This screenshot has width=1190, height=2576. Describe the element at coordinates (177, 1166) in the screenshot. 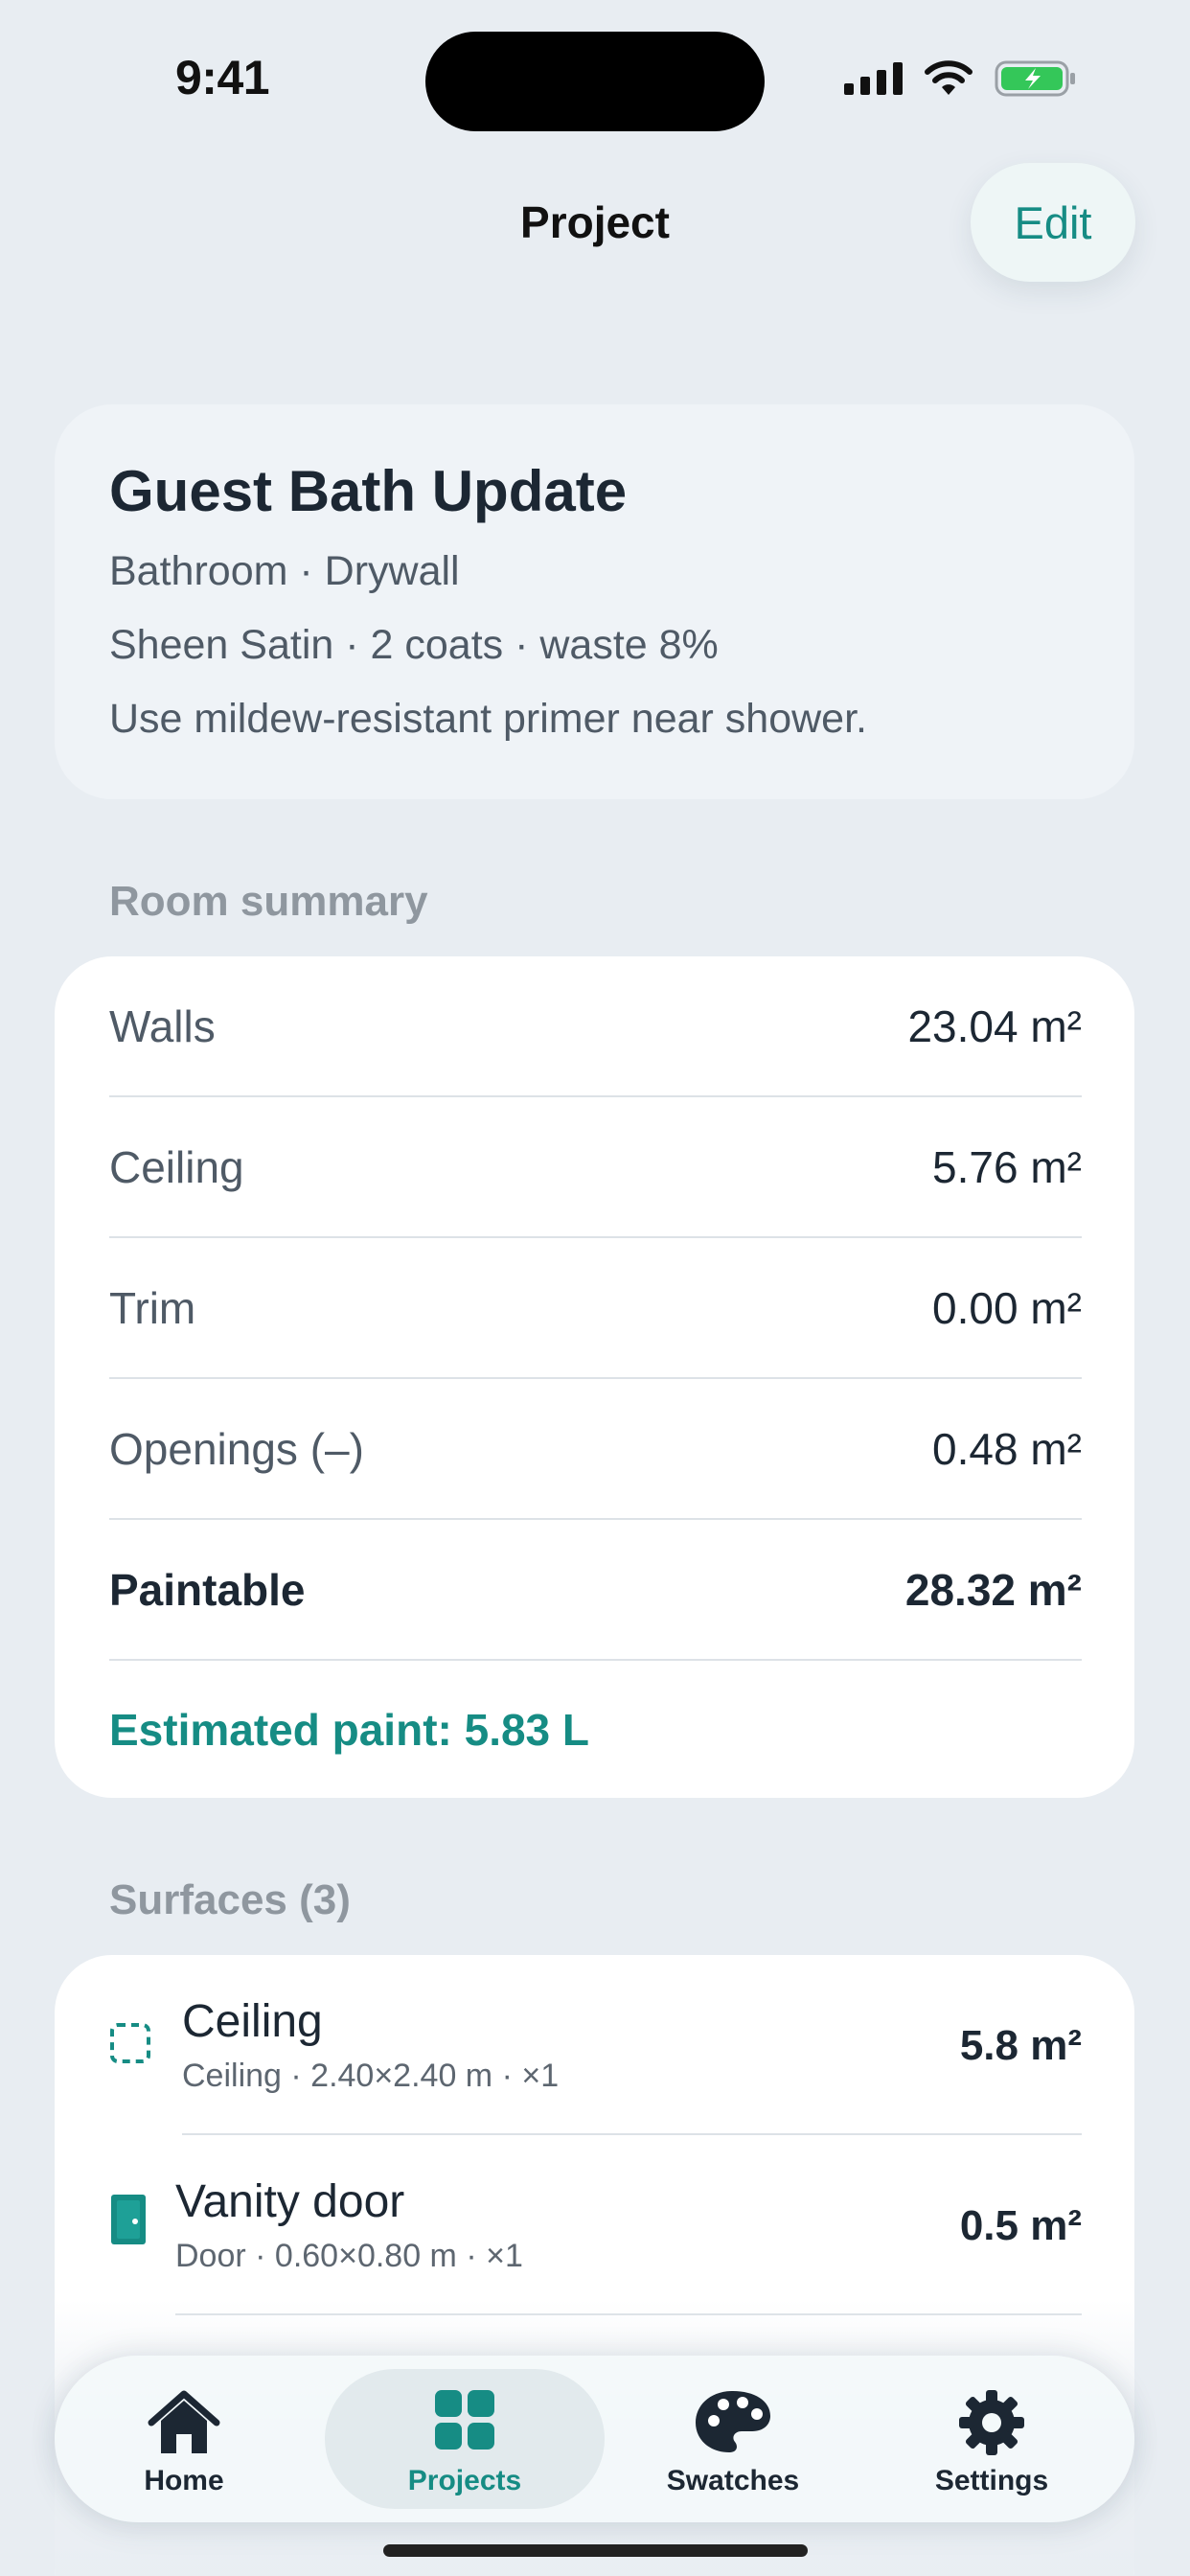

I see `summary-label: Ceiling` at that location.